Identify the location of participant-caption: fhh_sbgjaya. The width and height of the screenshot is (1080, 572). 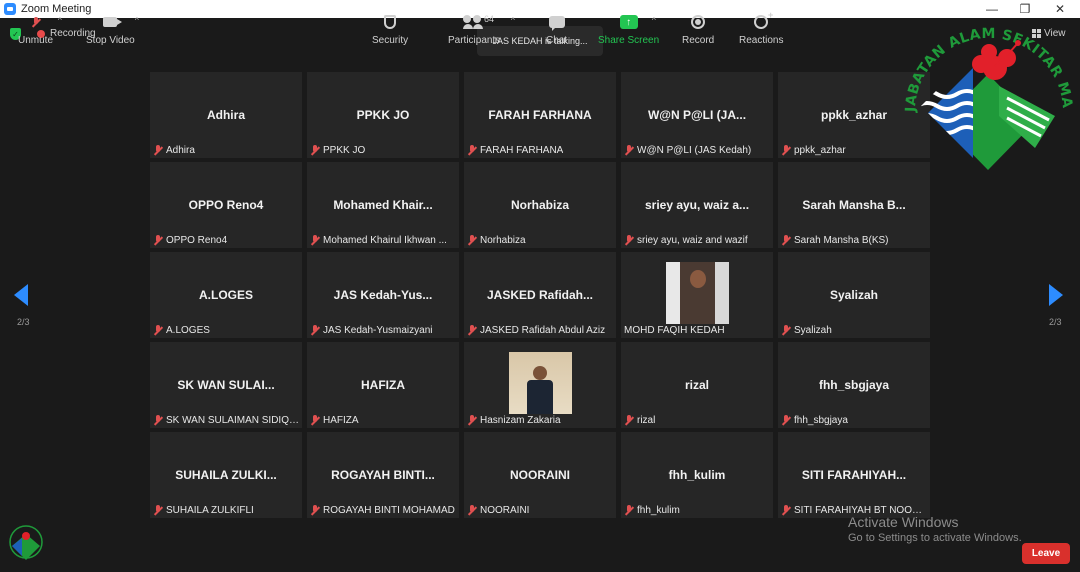
(854, 420).